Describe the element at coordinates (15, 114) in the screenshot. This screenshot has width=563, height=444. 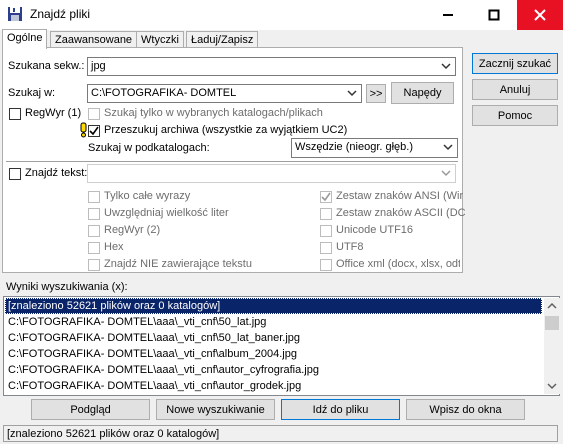
I see `regex-checkbox` at that location.